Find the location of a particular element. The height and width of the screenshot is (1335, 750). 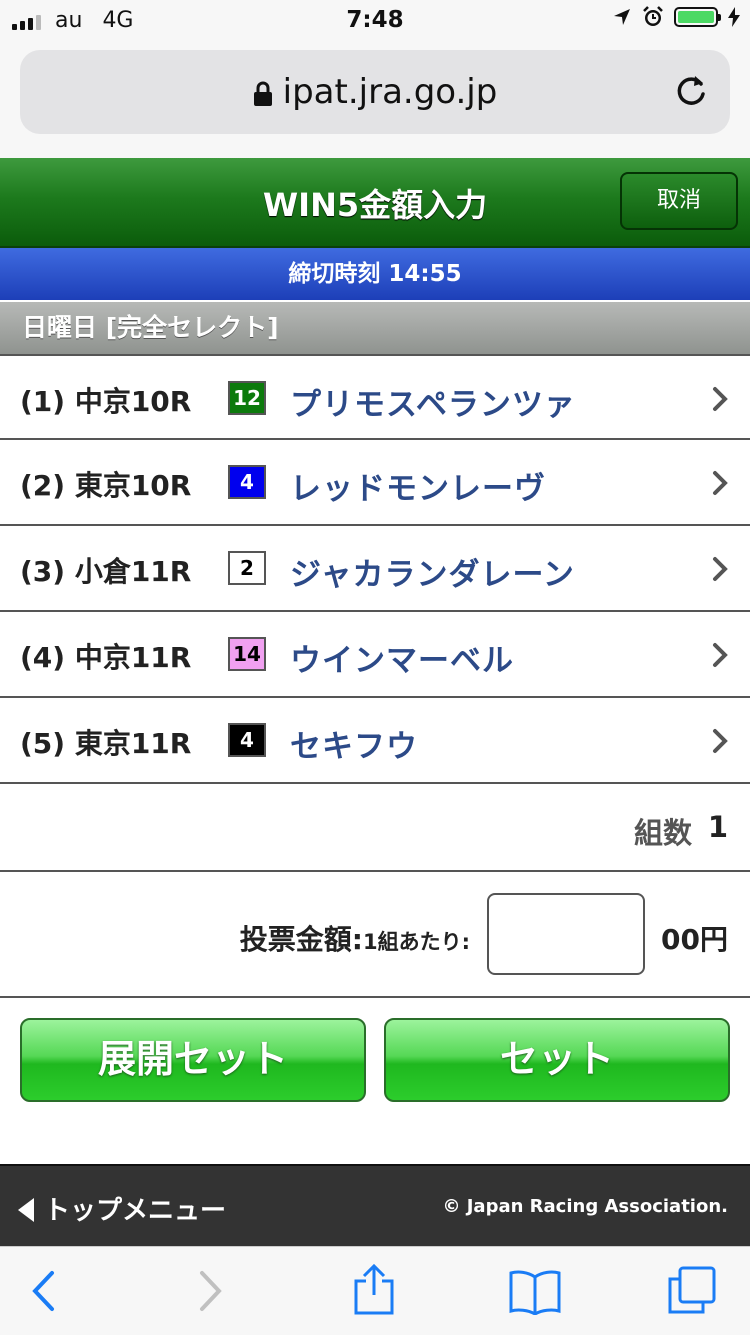

bet-amount-label: 投票金額:1組あたり: is located at coordinates (355, 938).